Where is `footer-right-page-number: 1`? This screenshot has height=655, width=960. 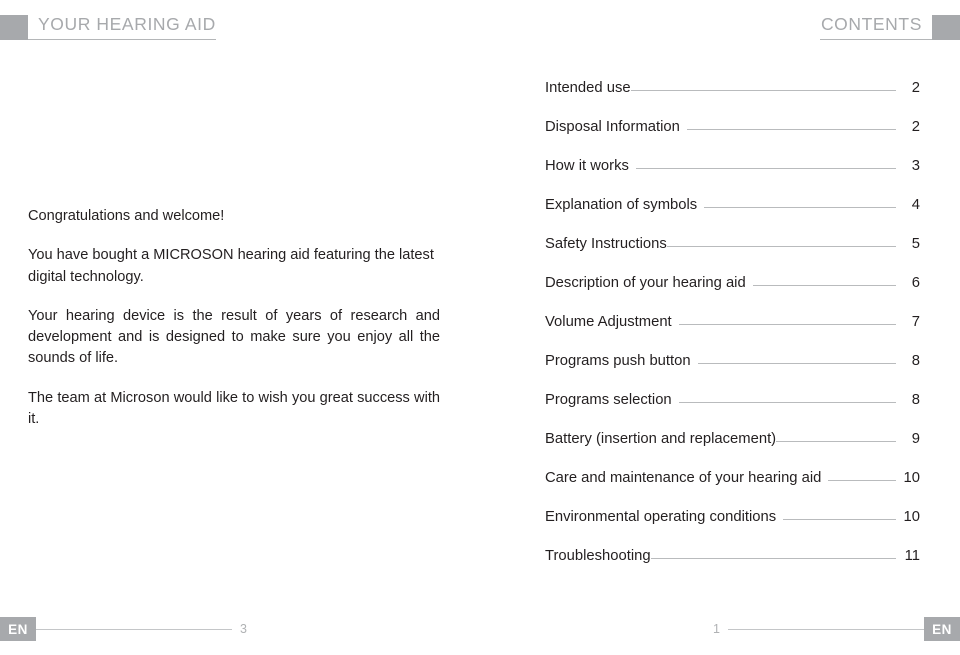
footer-right-page-number: 1 is located at coordinates (716, 629).